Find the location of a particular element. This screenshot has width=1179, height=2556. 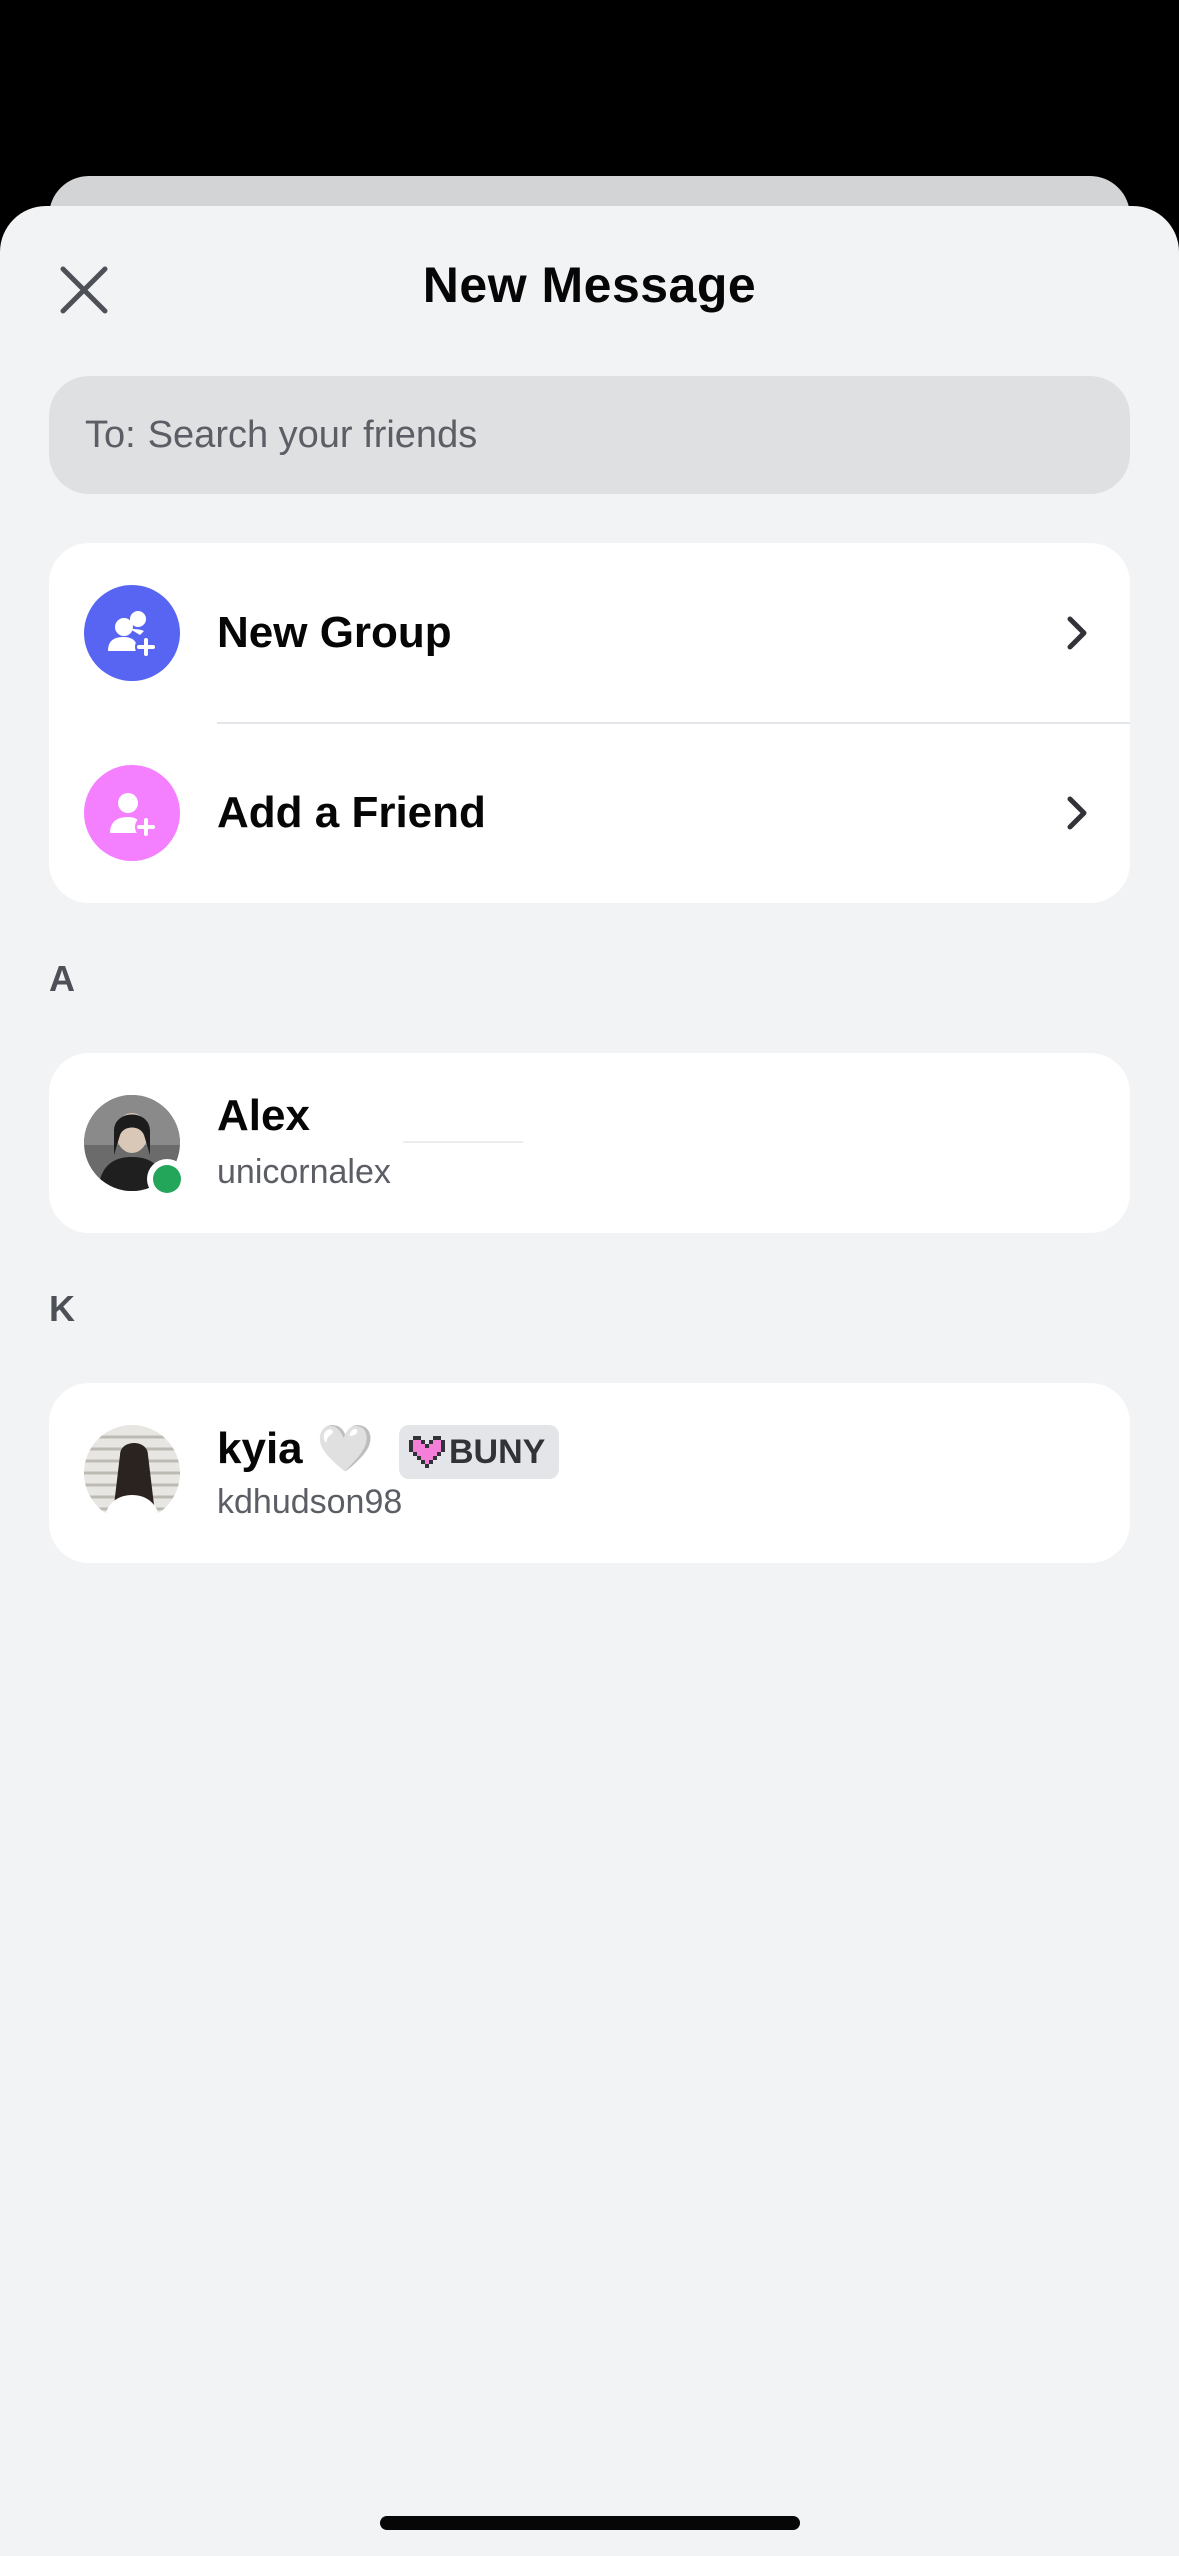

actions-card: New Group Add a Friend is located at coordinates (589, 723).